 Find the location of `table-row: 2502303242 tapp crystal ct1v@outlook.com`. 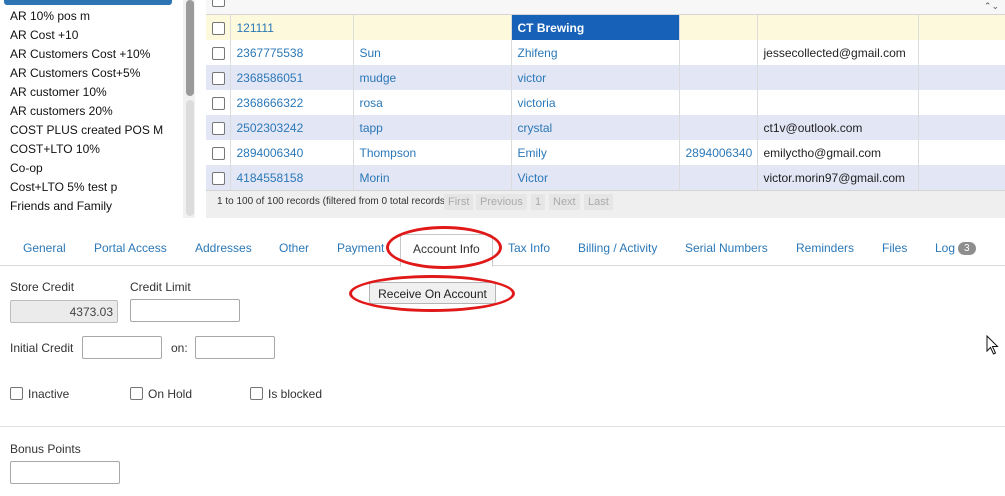

table-row: 2502303242 tapp crystal ct1v@outlook.com is located at coordinates (605, 127).